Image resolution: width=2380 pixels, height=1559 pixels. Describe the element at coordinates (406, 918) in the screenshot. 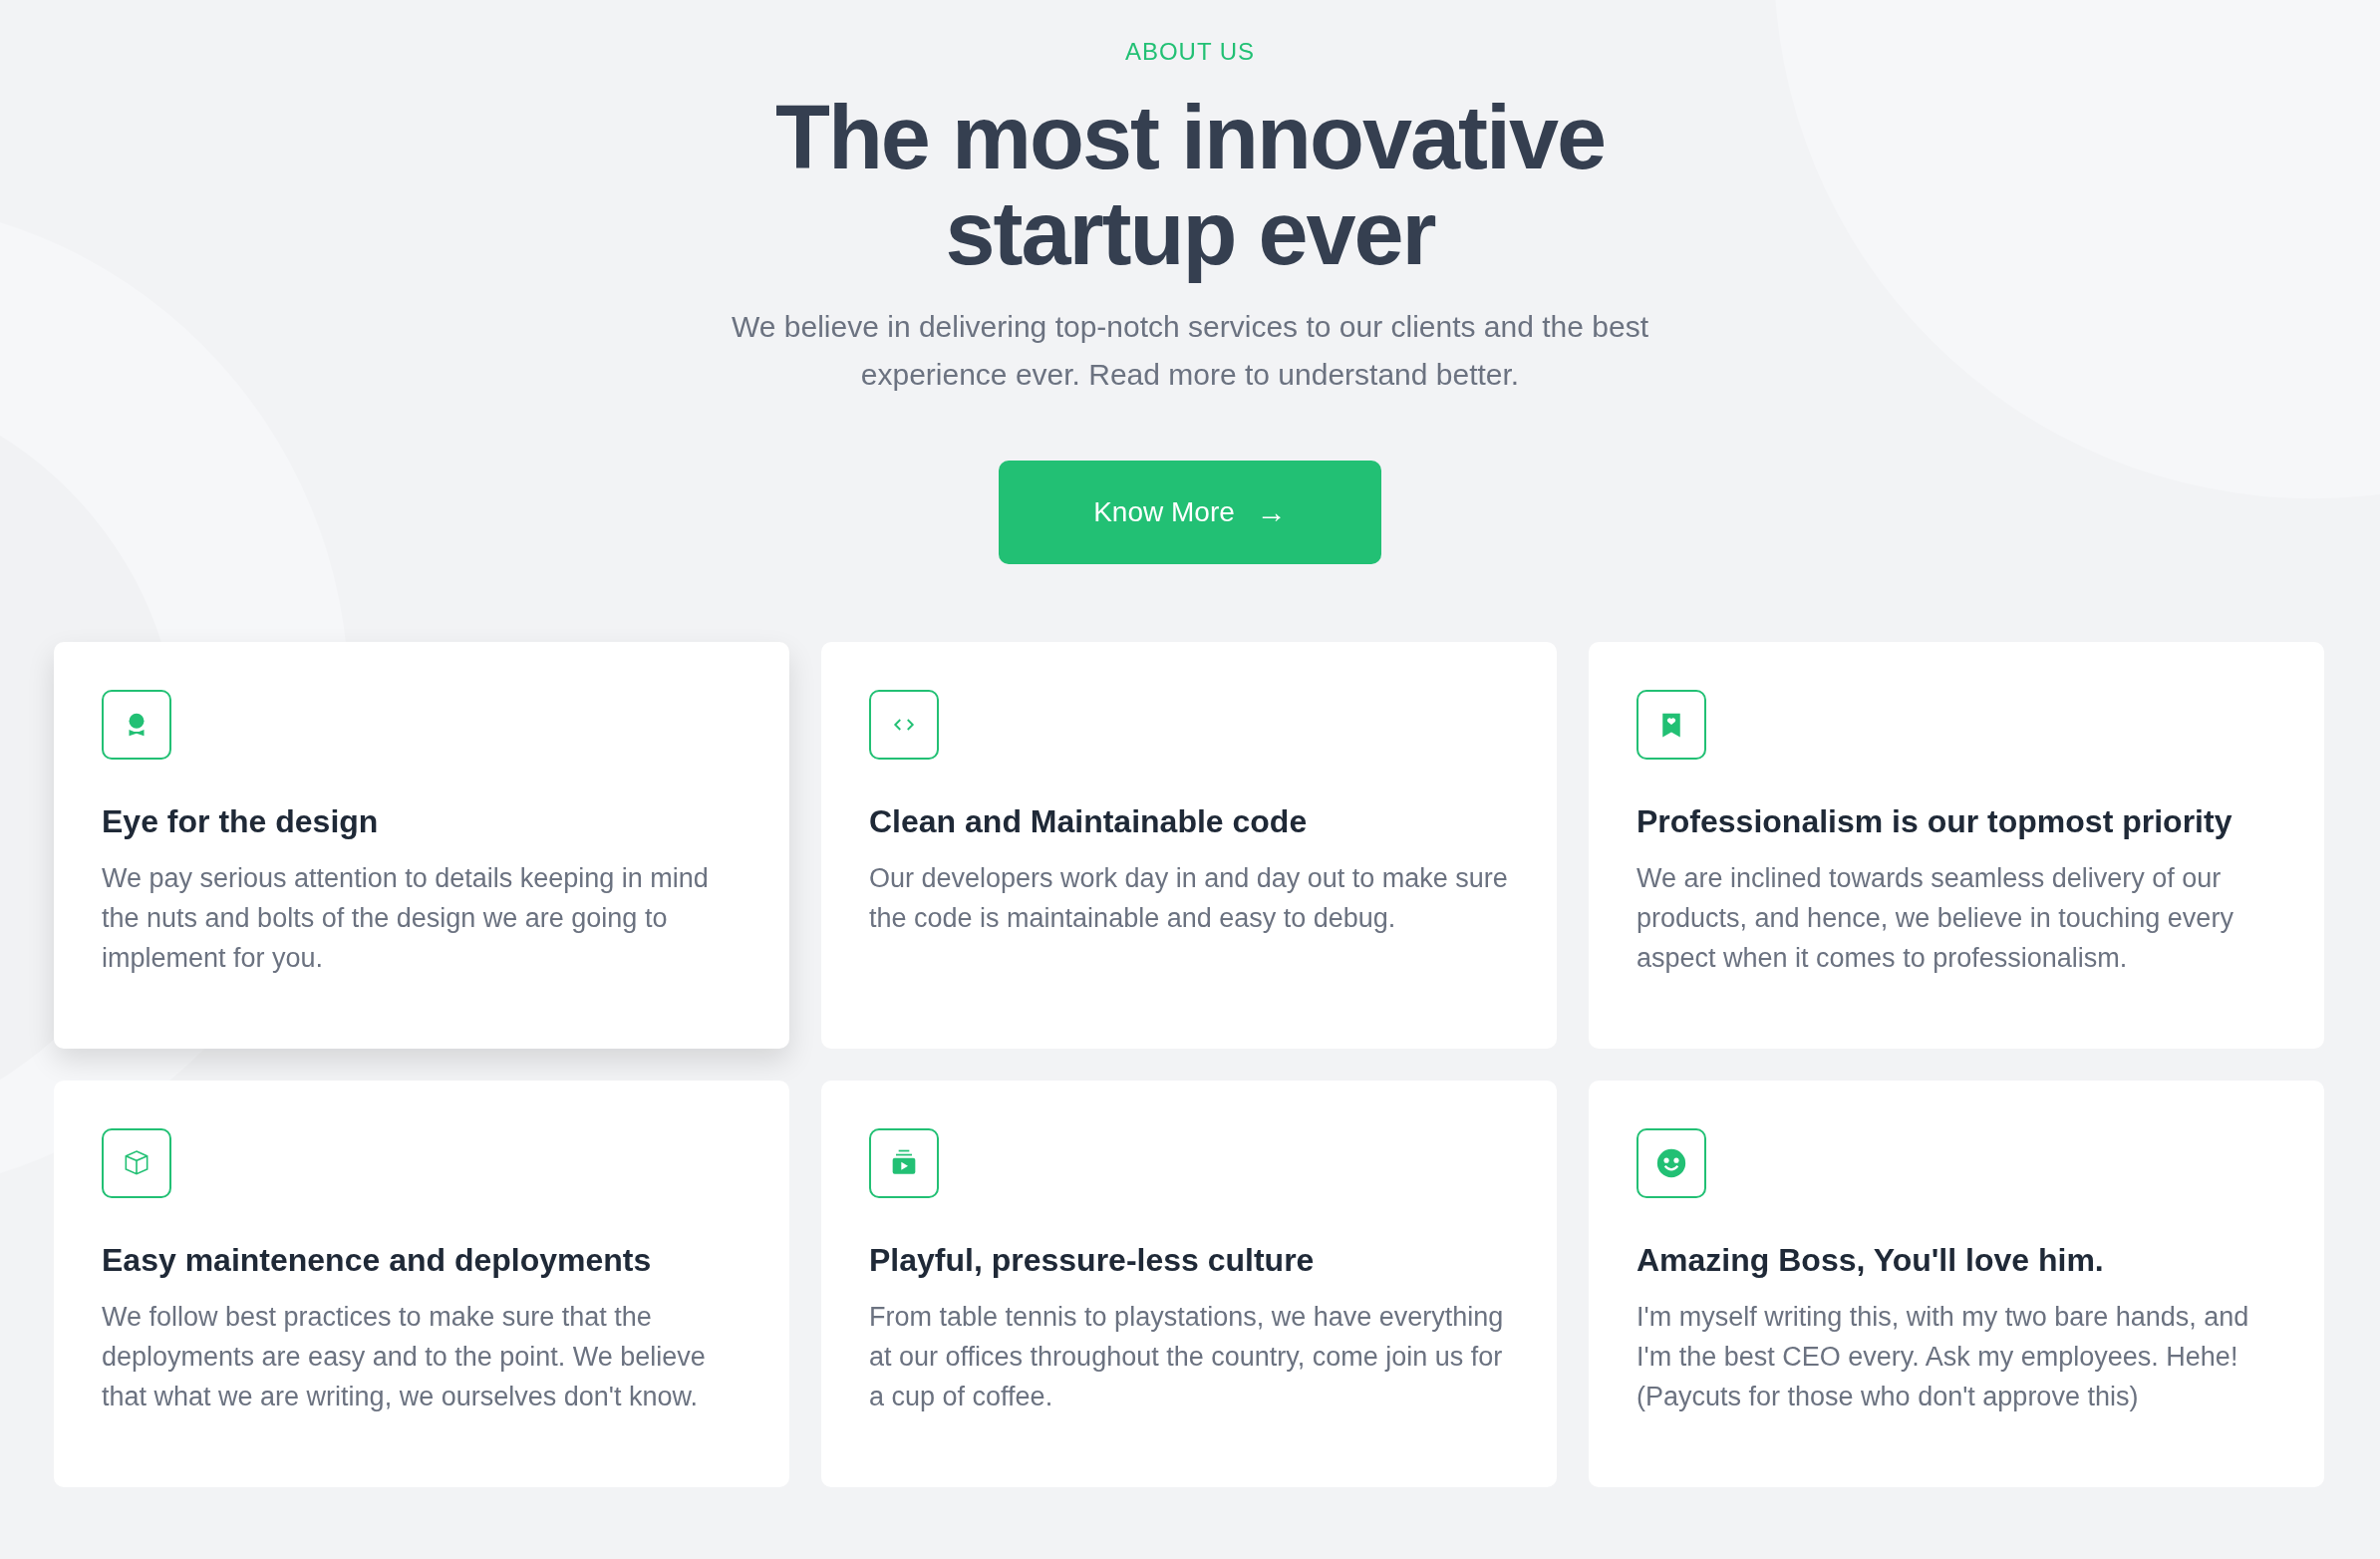

I see `card-text: We pay serious attention to details keeping in mind the nuts and bolts of the design we are going to implement for you.` at that location.